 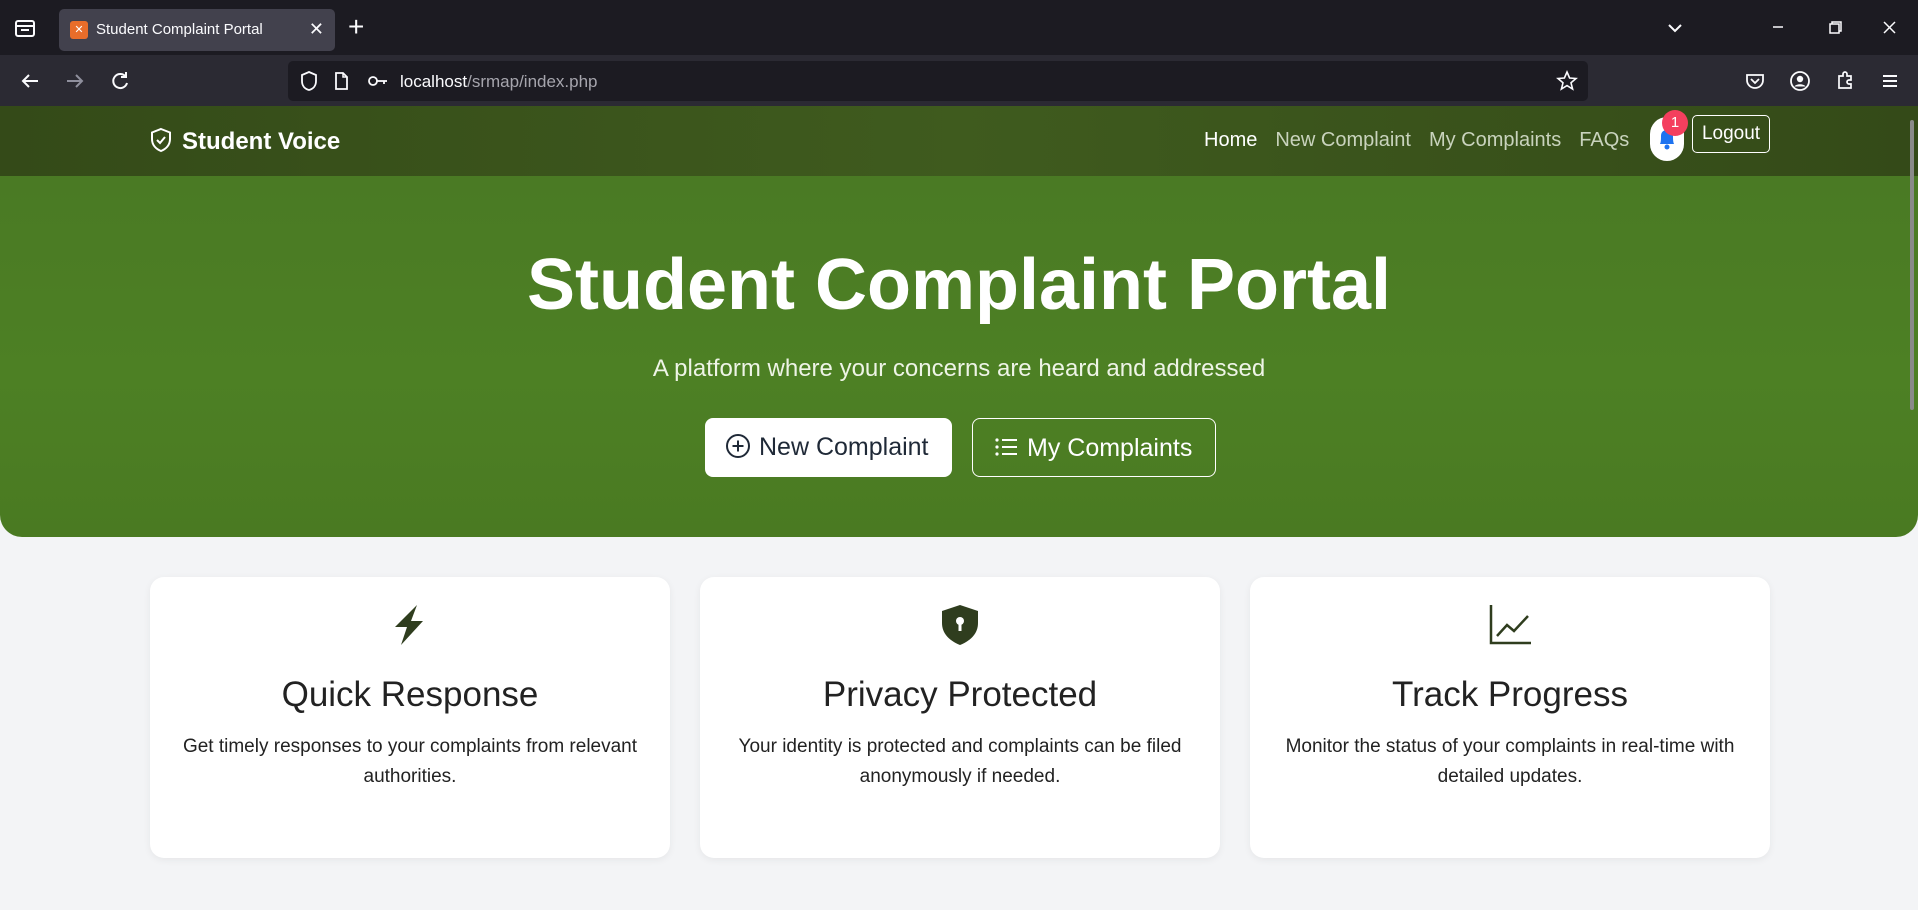 I want to click on list-icon, so click(x=1006, y=447).